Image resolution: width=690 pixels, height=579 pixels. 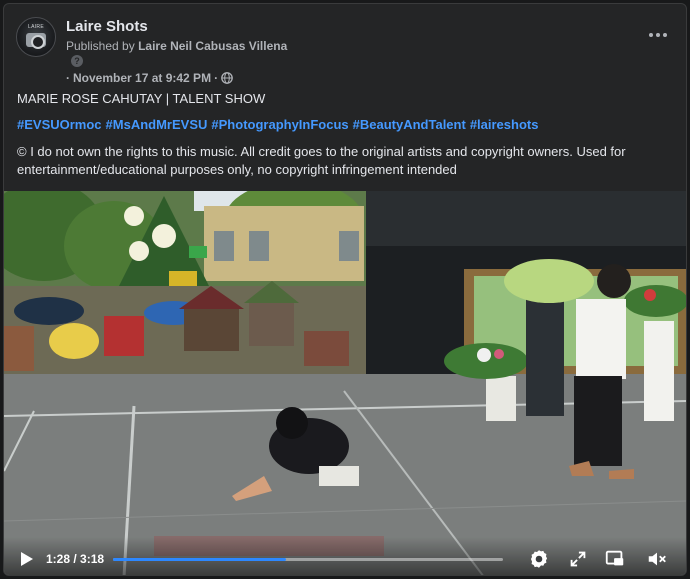 I want to click on avatar-text: LAIRE, so click(x=36, y=27).